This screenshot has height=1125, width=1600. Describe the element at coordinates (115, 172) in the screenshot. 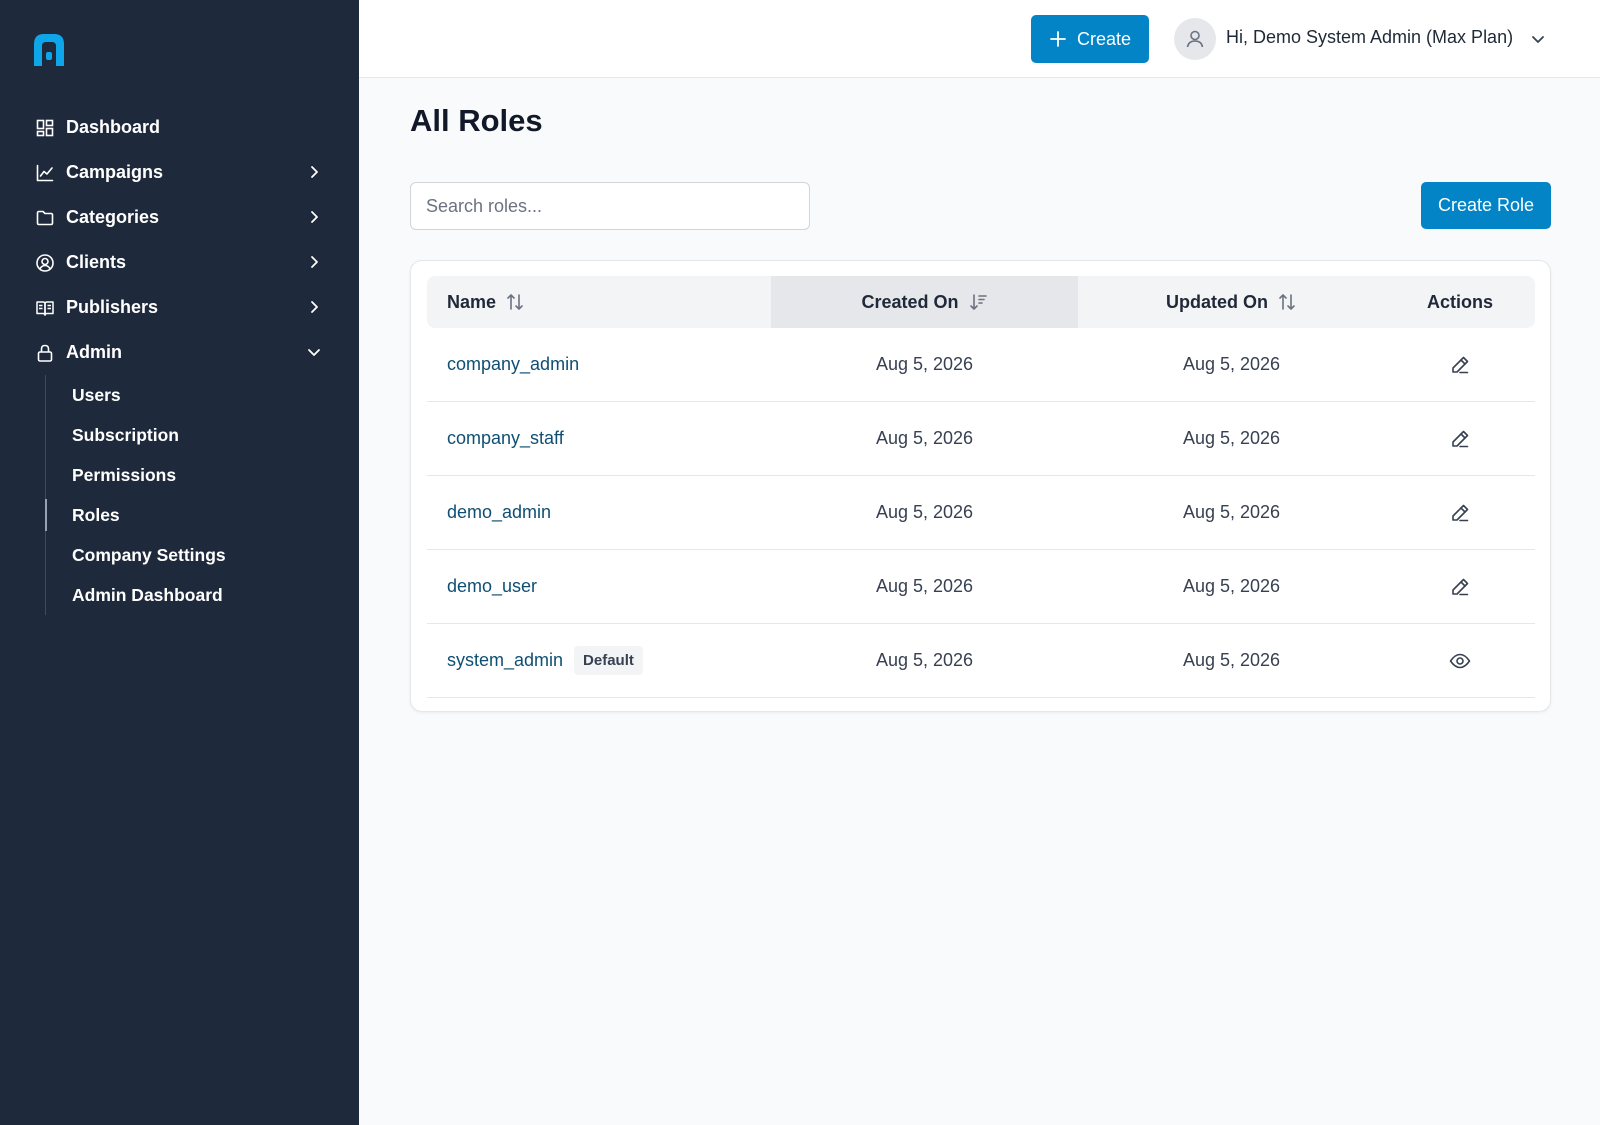

I see `sidebar-item-label: Campaigns` at that location.